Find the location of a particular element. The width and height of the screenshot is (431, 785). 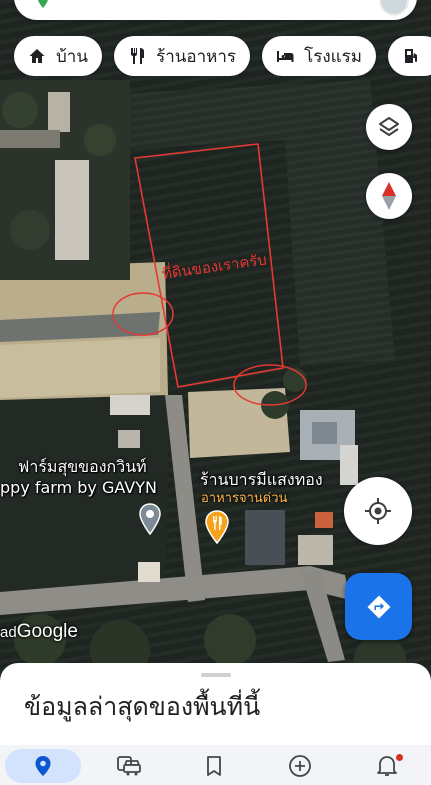

restaurant-place-pin-icon is located at coordinates (217, 527).